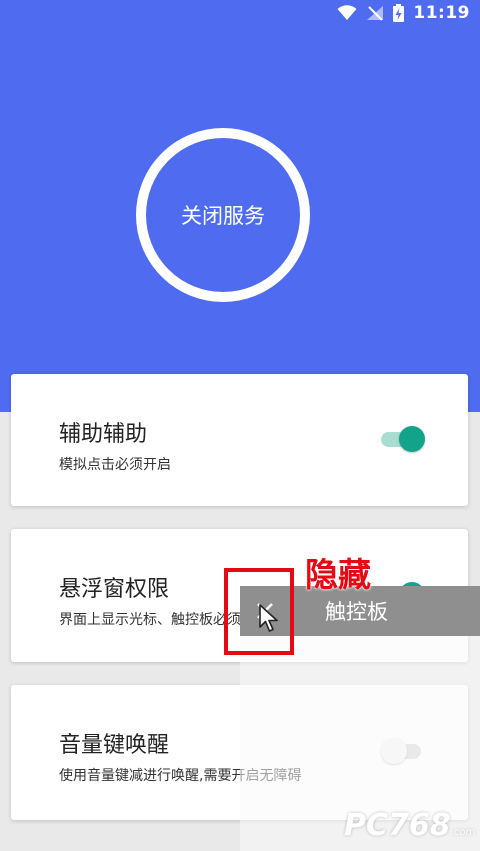 This screenshot has height=851, width=480. I want to click on status-time: 11:19, so click(441, 13).